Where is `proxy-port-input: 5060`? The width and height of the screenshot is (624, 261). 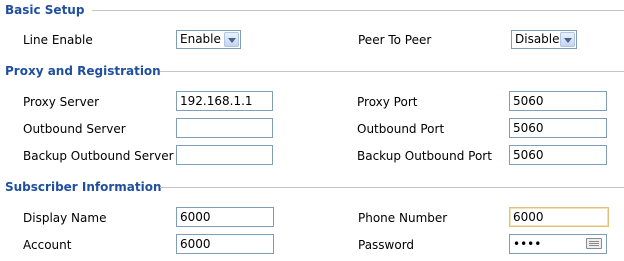 proxy-port-input: 5060 is located at coordinates (558, 101).